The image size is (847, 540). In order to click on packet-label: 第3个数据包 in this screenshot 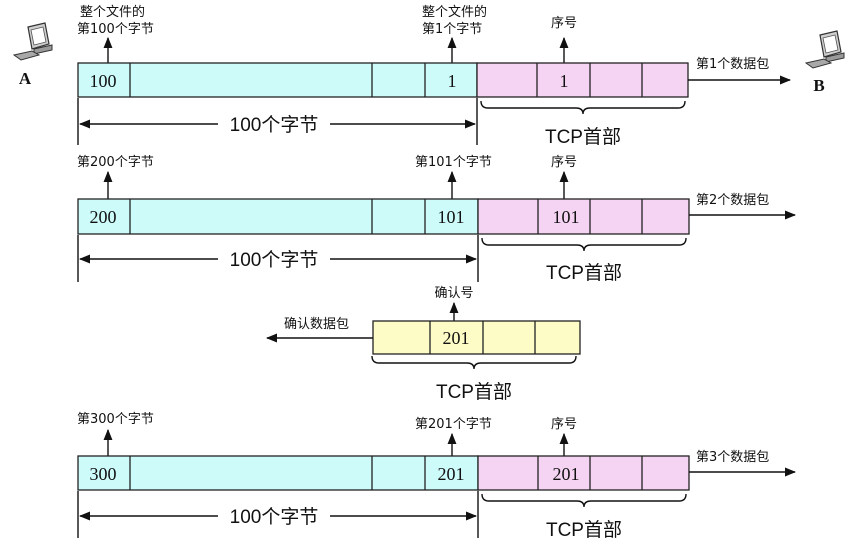, I will do `click(732, 457)`.